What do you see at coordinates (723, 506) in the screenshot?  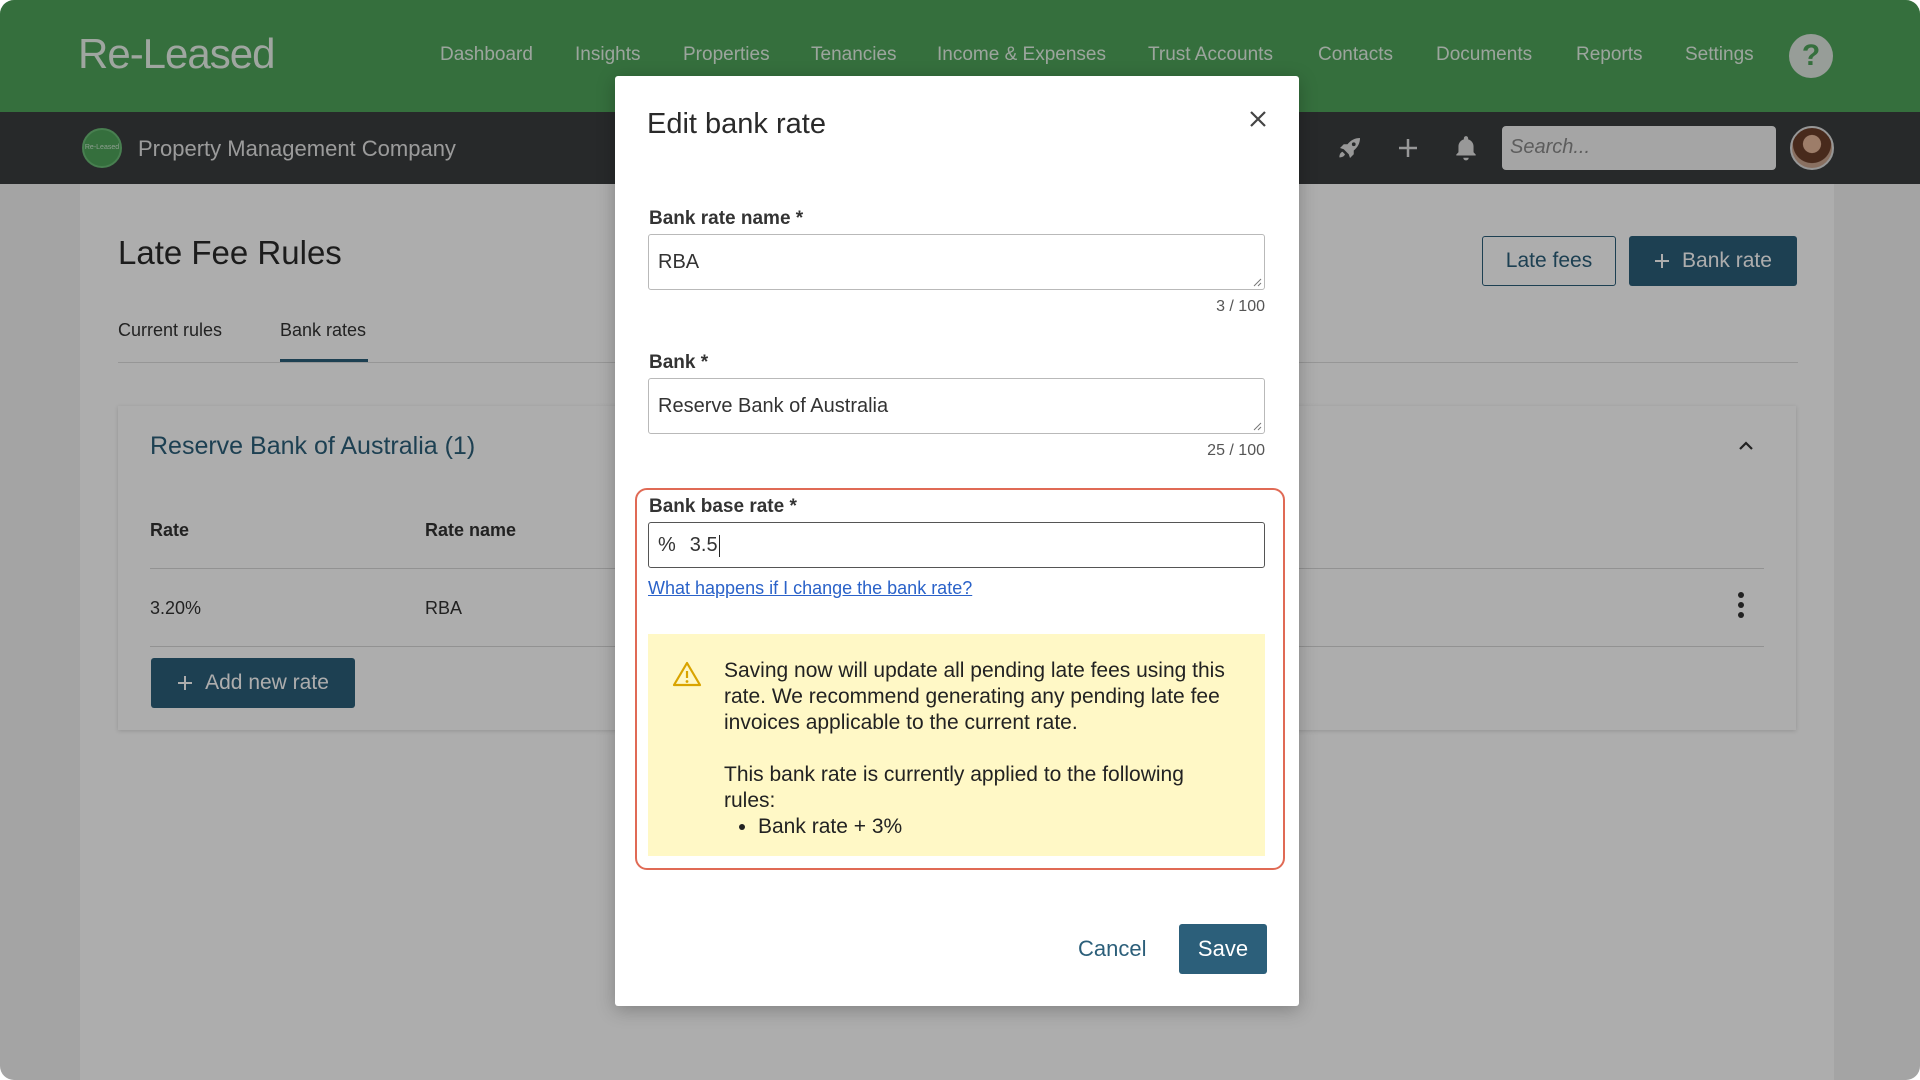 I see `bank-base-rate-label: Bank base rate *` at bounding box center [723, 506].